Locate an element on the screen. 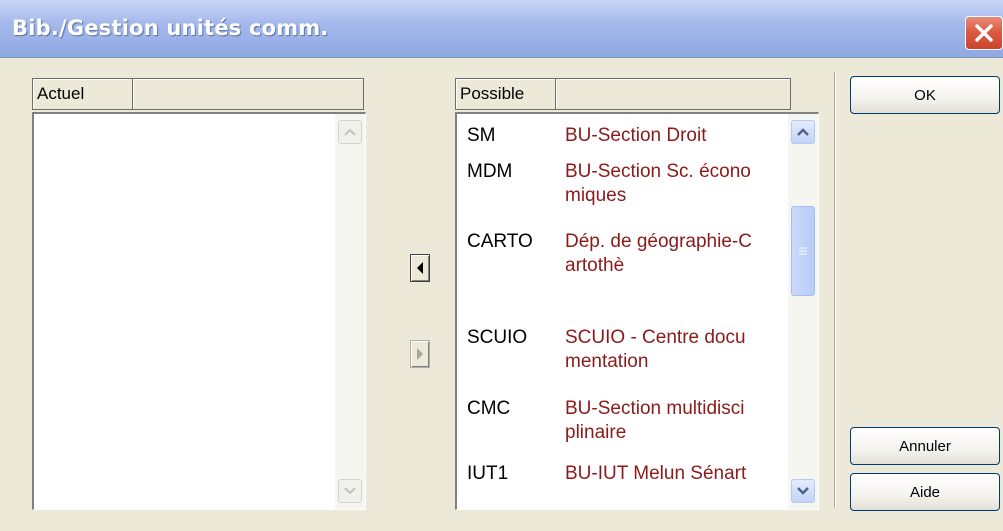 Image resolution: width=1003 pixels, height=531 pixels. close-icon is located at coordinates (984, 33).